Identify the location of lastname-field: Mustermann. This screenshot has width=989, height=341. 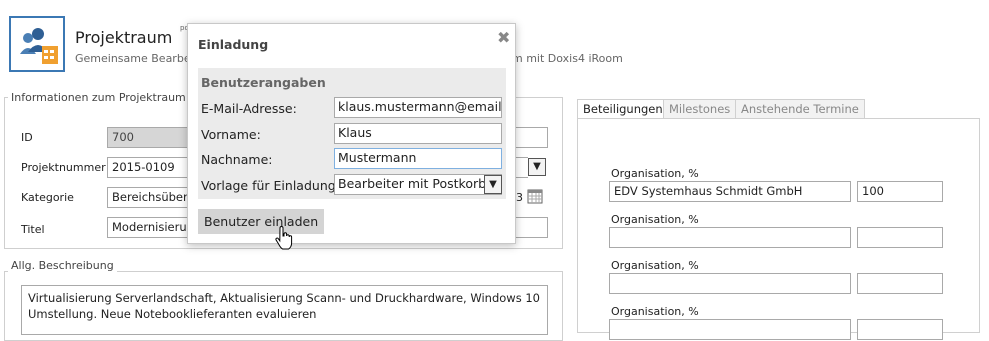
(418, 158).